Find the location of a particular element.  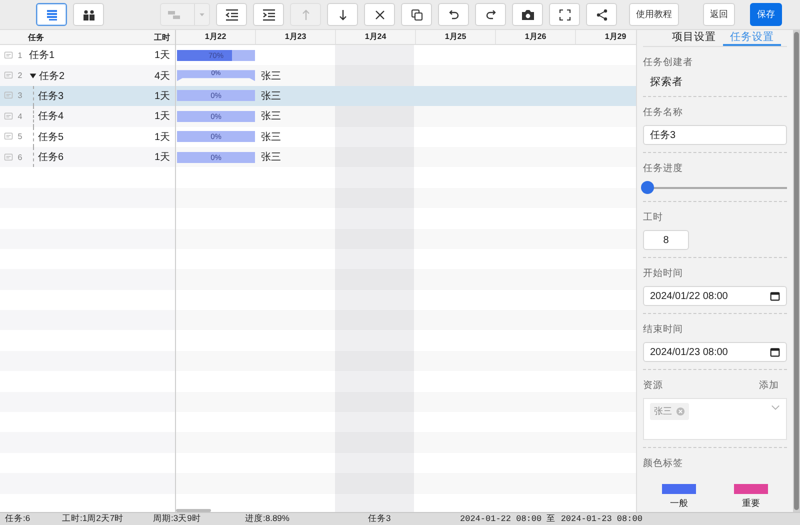

task-name: 任务6 is located at coordinates (51, 157).